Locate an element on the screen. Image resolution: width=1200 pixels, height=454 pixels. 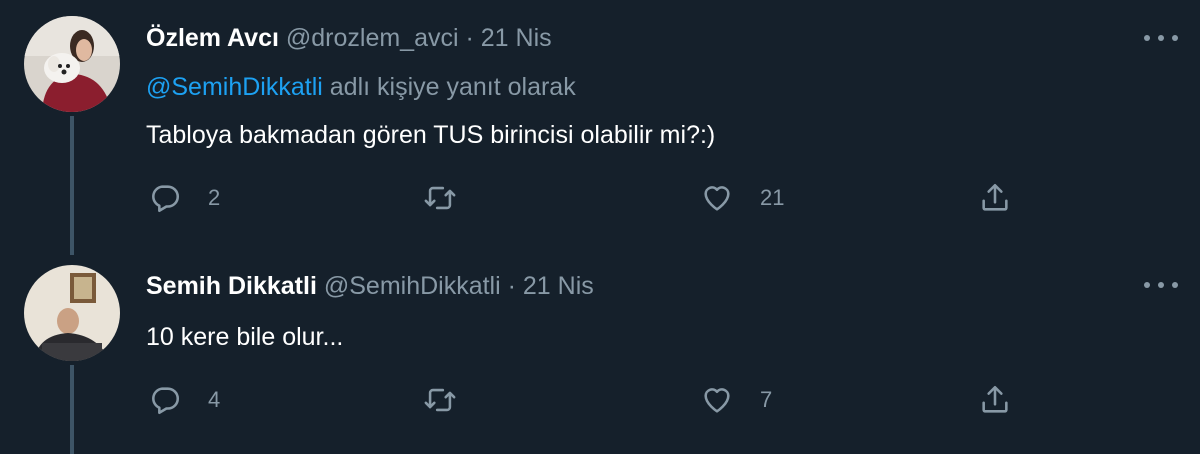
like-count: 21 is located at coordinates (772, 197).